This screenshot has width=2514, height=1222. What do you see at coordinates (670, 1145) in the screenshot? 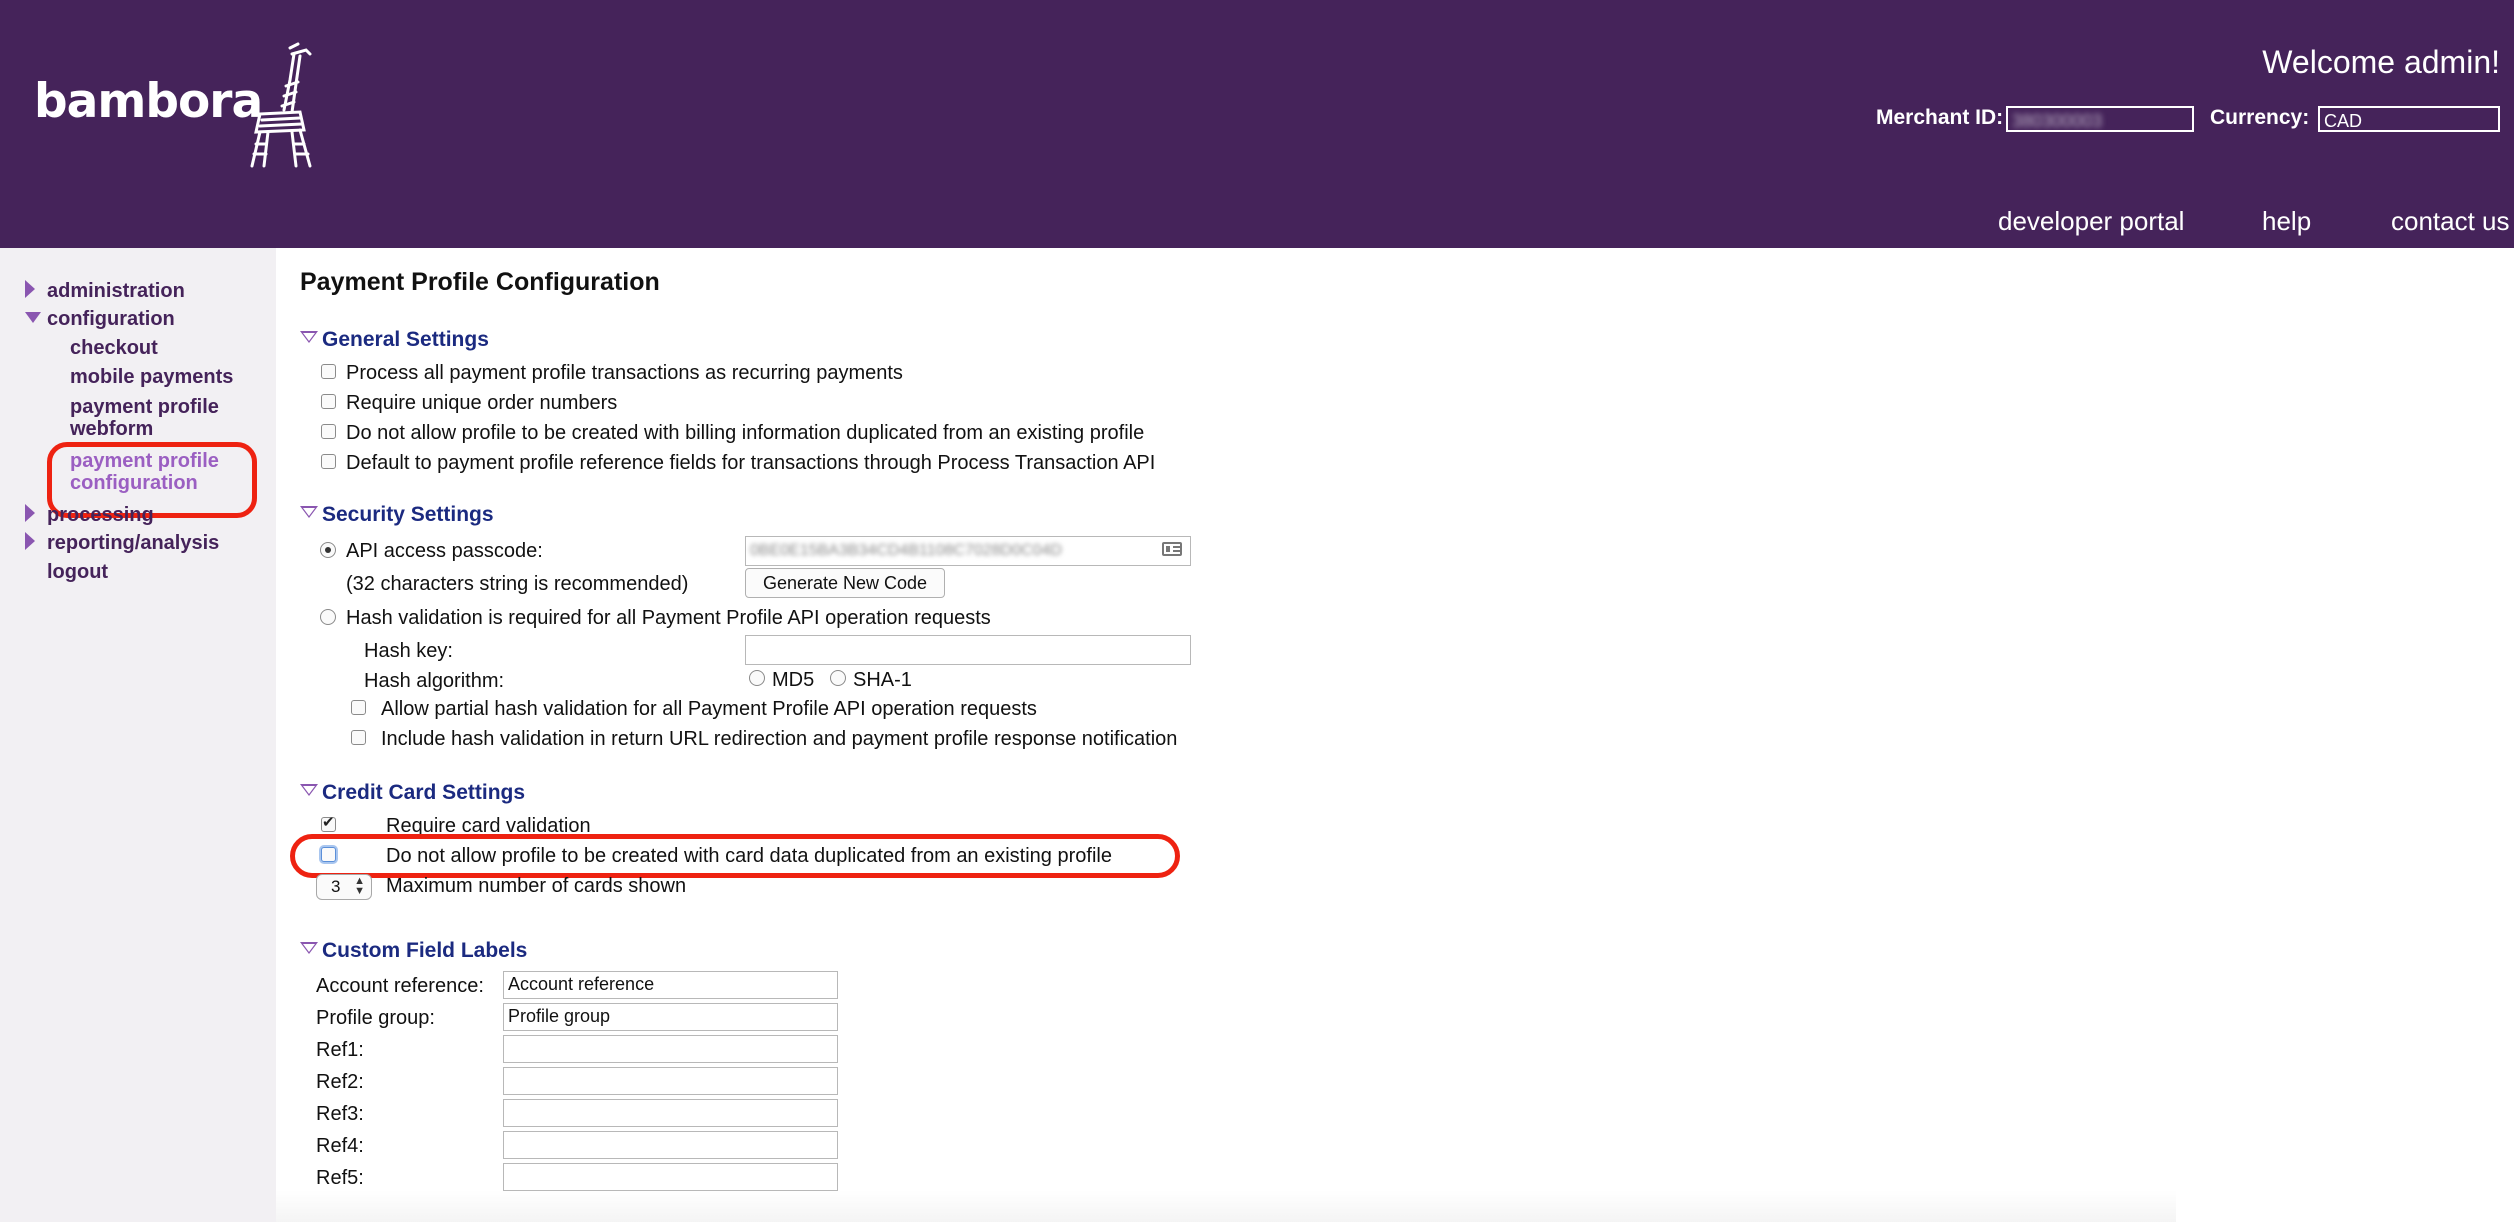
I see `ref4-input` at bounding box center [670, 1145].